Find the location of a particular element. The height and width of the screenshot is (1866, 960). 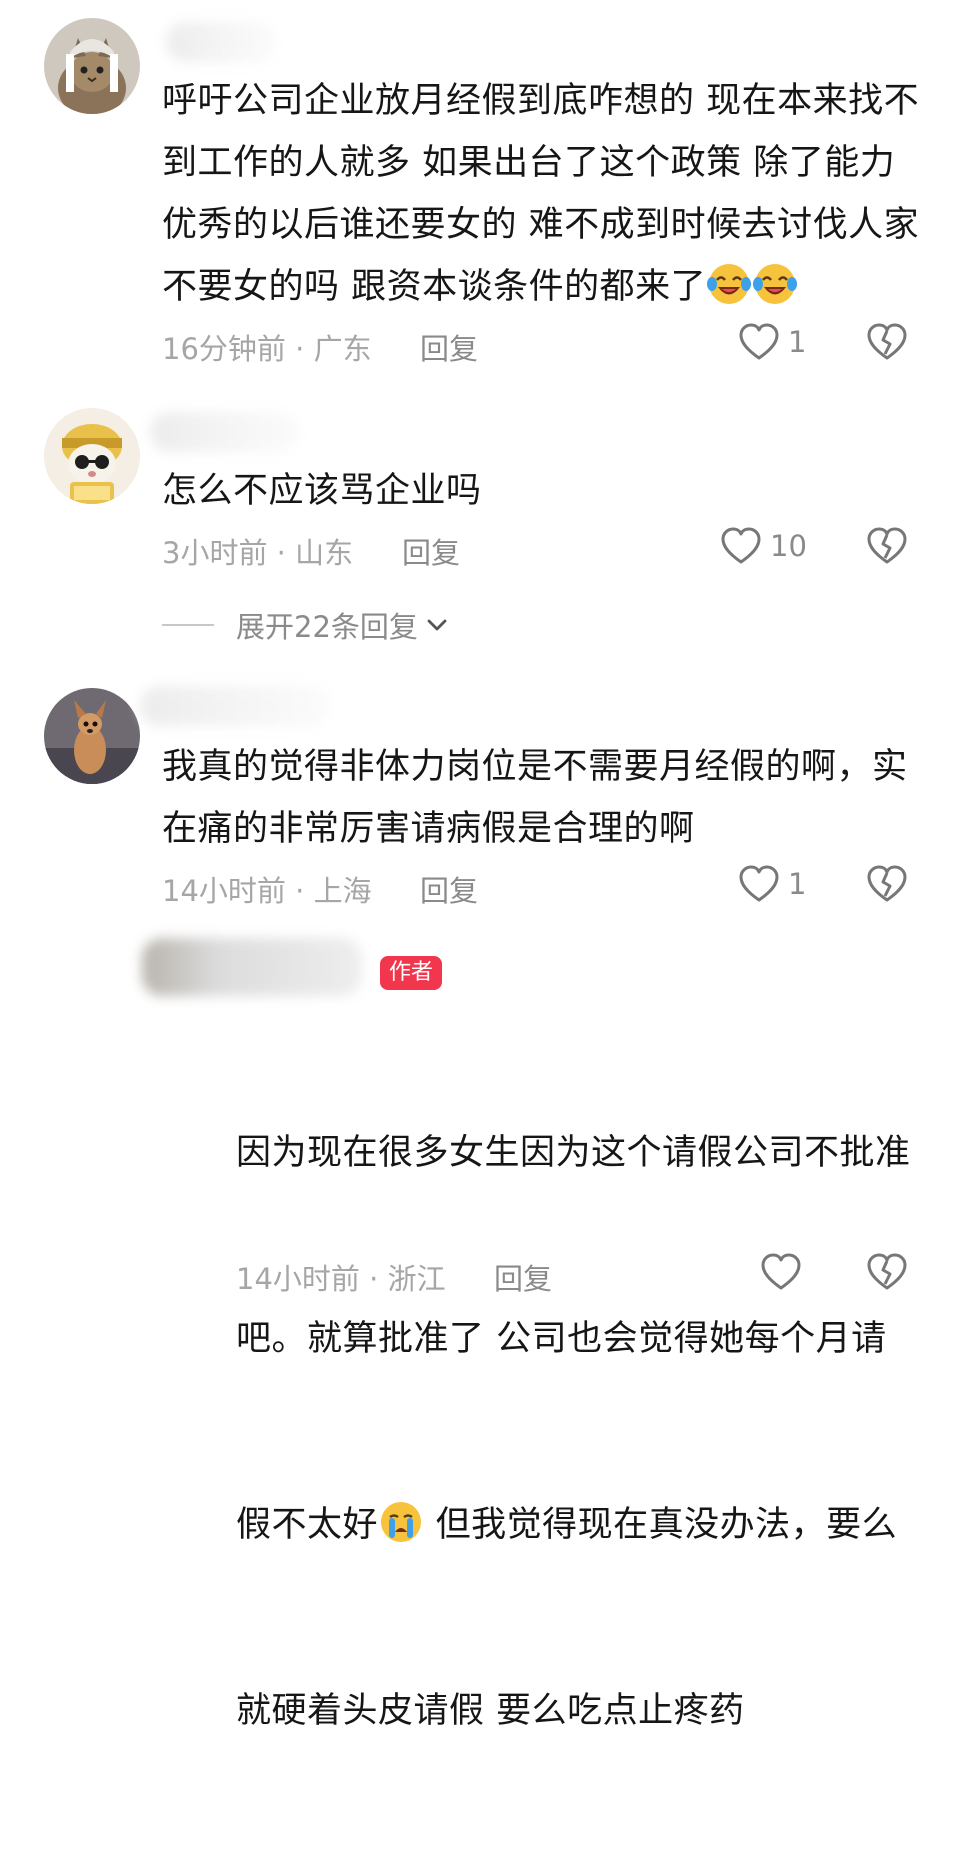

cat-avatar-icon is located at coordinates (92, 66).